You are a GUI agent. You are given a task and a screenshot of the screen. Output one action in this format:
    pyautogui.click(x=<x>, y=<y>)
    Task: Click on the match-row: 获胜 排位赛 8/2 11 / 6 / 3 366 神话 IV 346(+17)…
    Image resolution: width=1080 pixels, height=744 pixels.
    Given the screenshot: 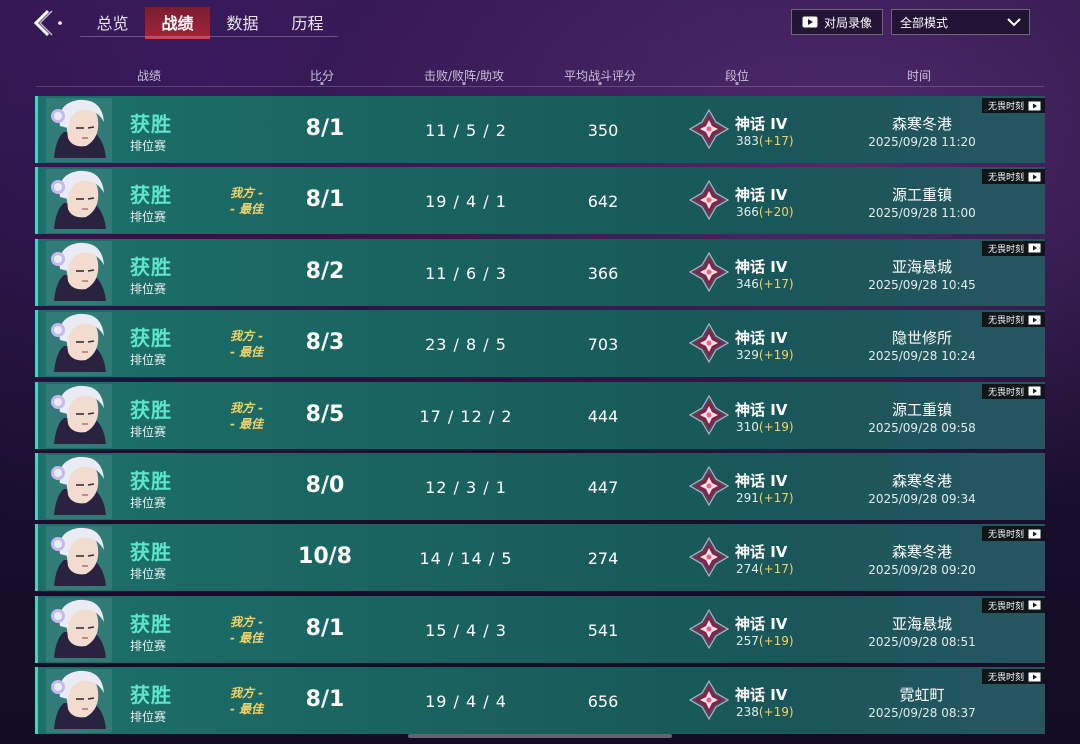 What is the action you would take?
    pyautogui.click(x=540, y=272)
    